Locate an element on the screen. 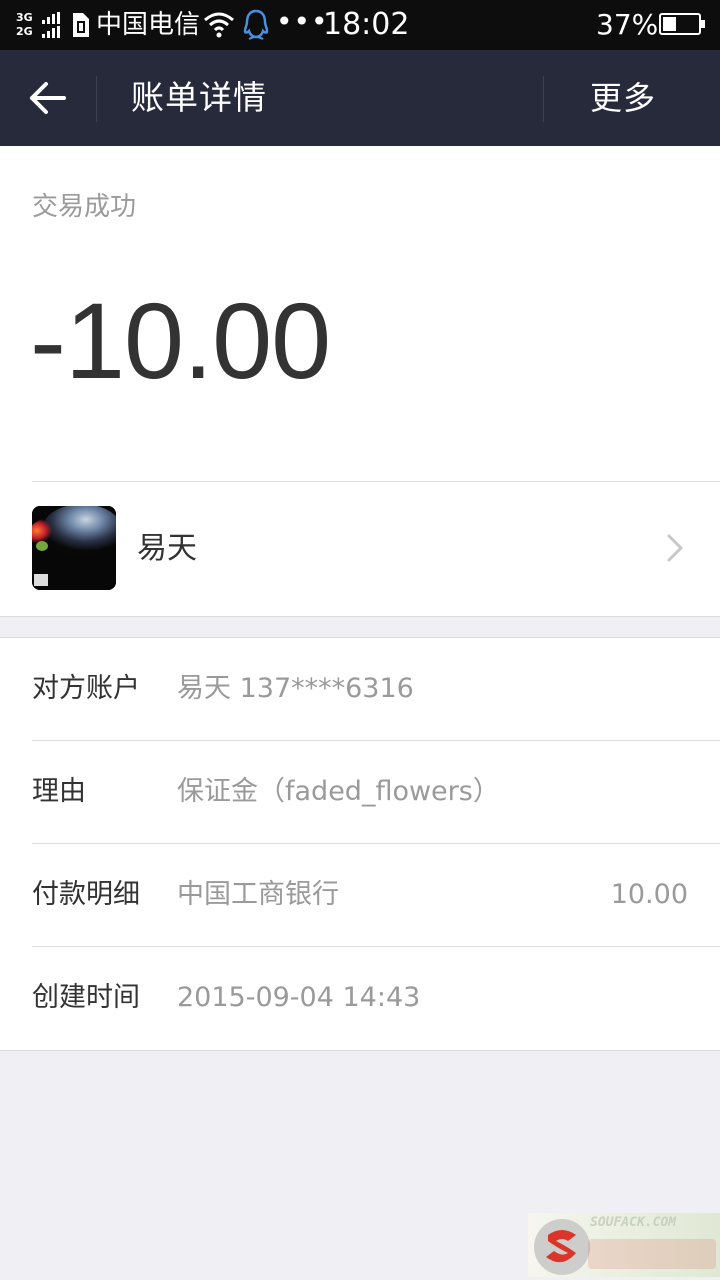 This screenshot has height=1280, width=720. watermark-logo: SOUFACK.COM is located at coordinates (624, 1245).